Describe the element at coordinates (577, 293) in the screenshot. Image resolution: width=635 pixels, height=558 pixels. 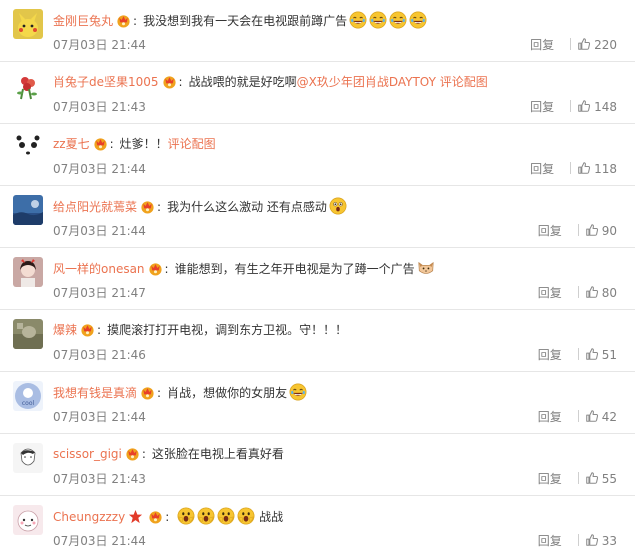
I see `comment-actions: 回复 80` at that location.